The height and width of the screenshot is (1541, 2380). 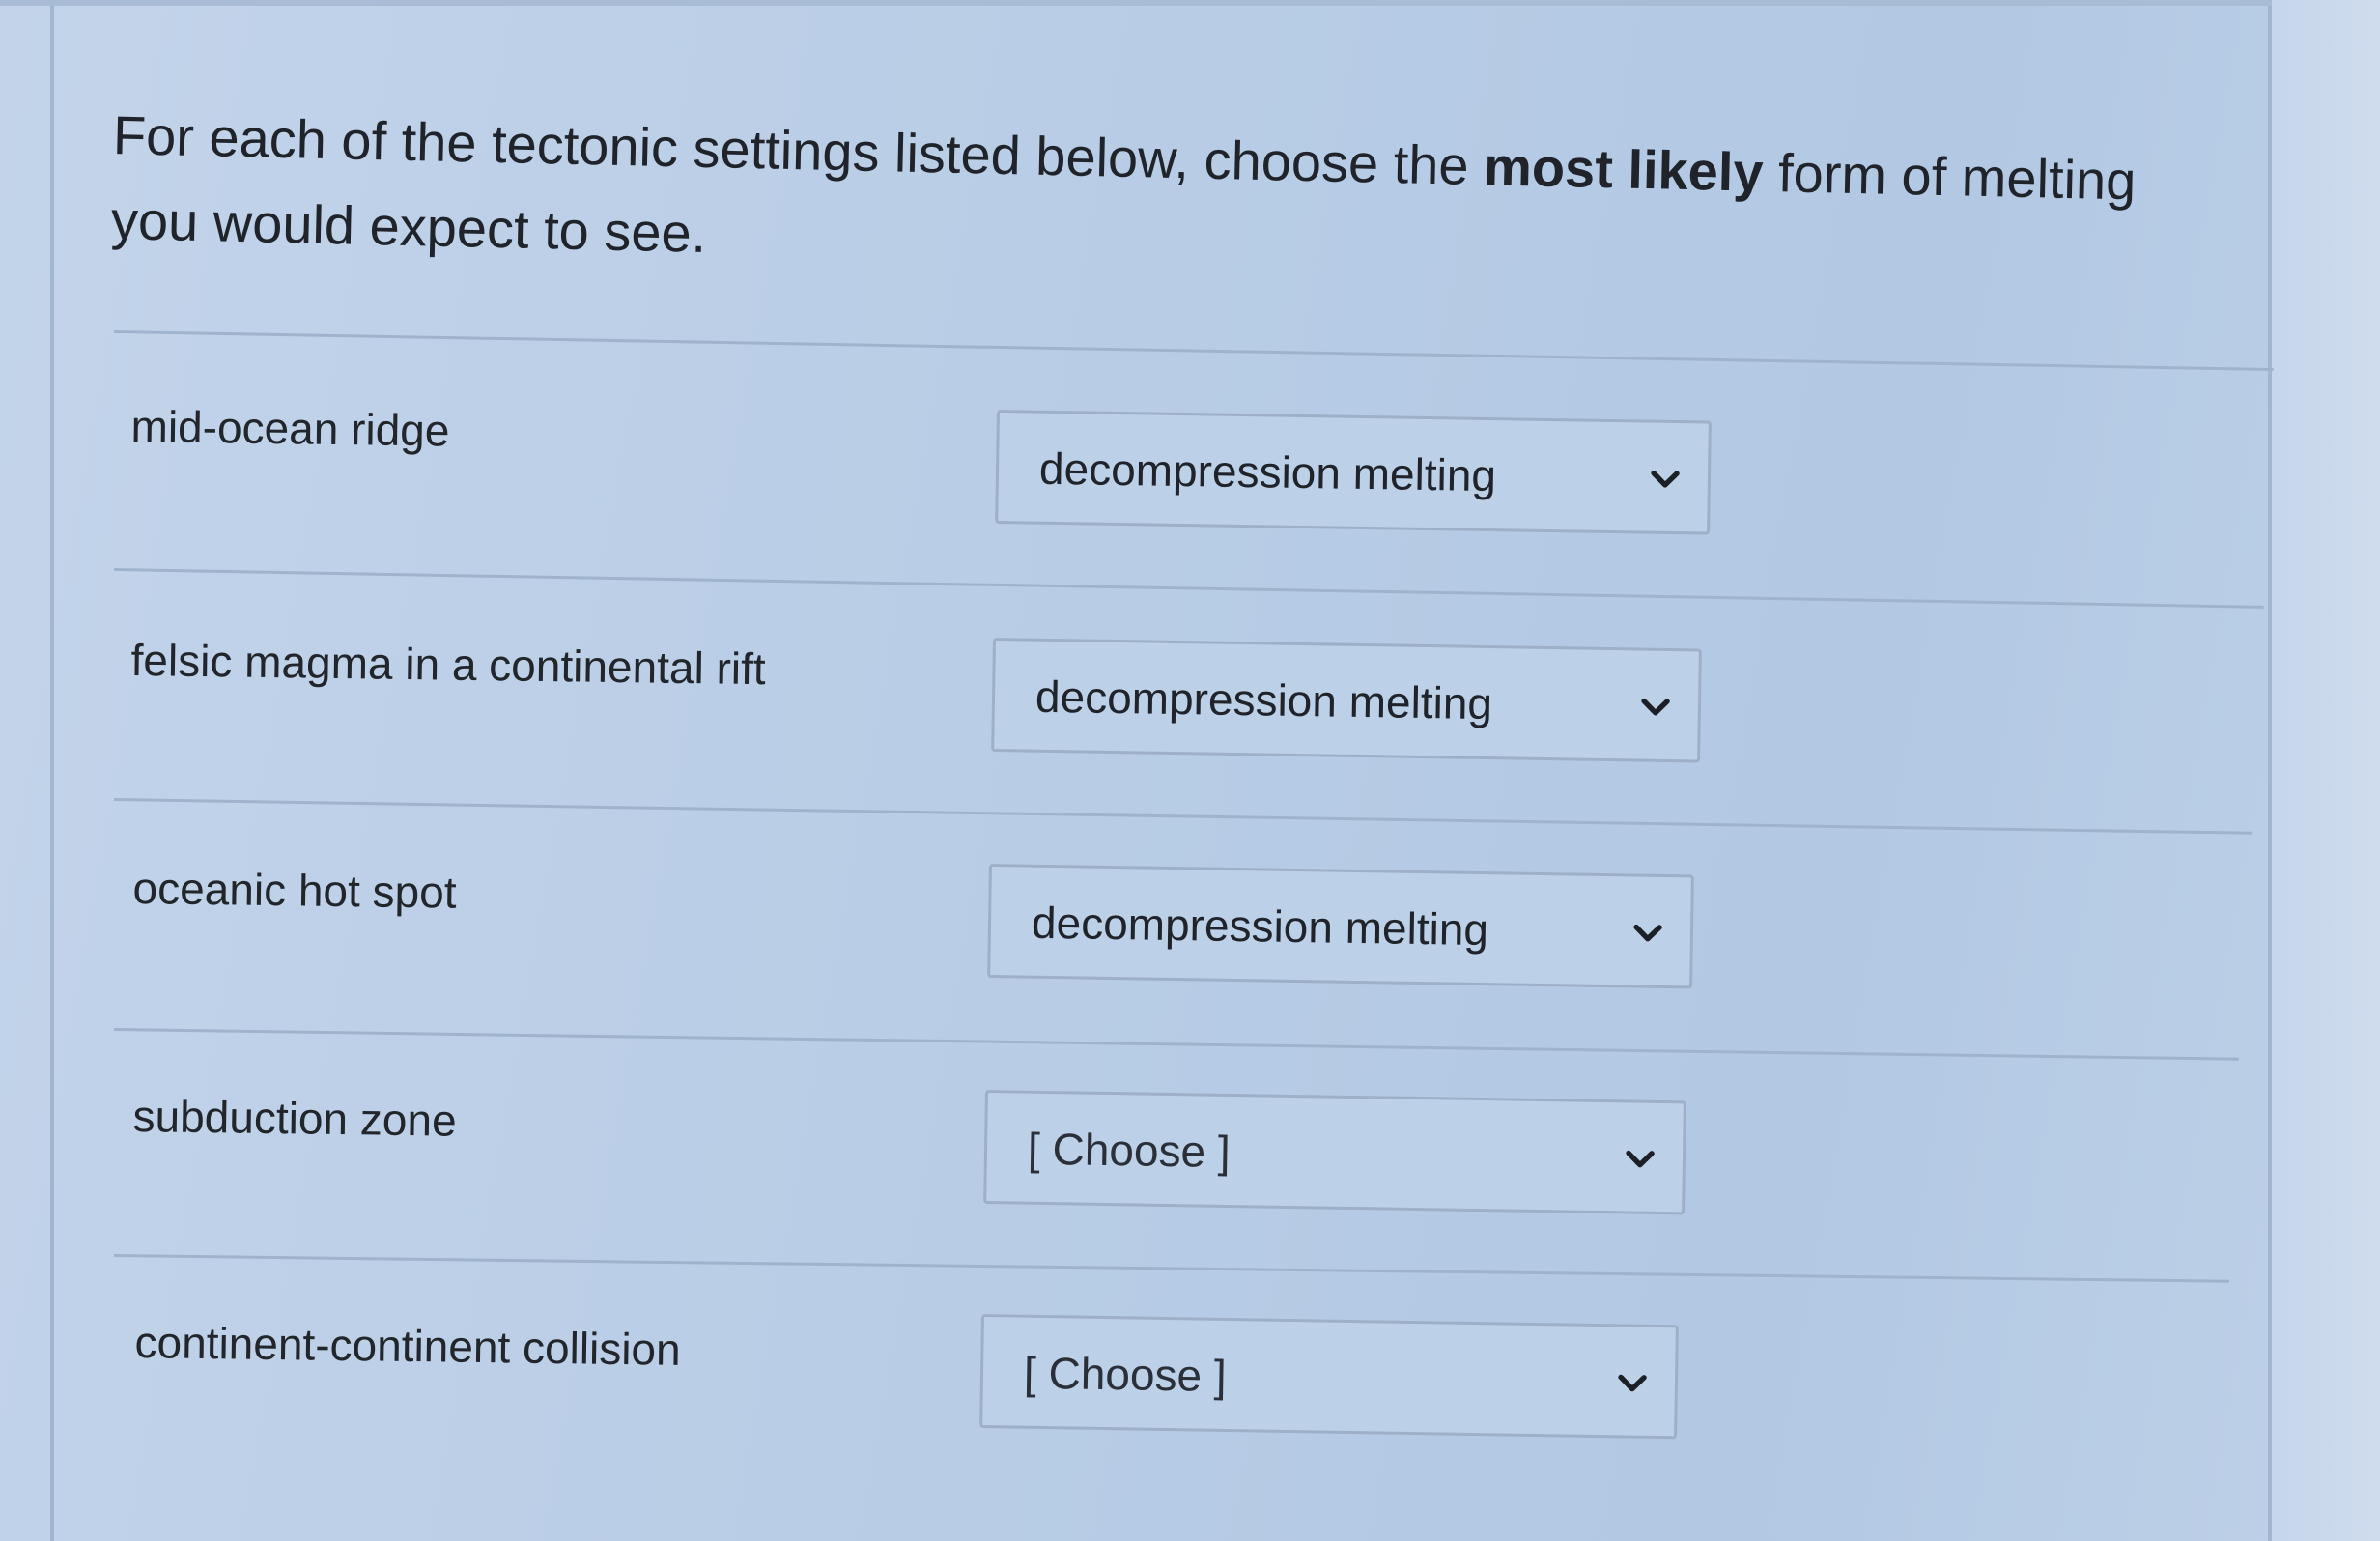 What do you see at coordinates (408, 1346) in the screenshot?
I see `setting-label-continent-collision: continent-continent collision` at bounding box center [408, 1346].